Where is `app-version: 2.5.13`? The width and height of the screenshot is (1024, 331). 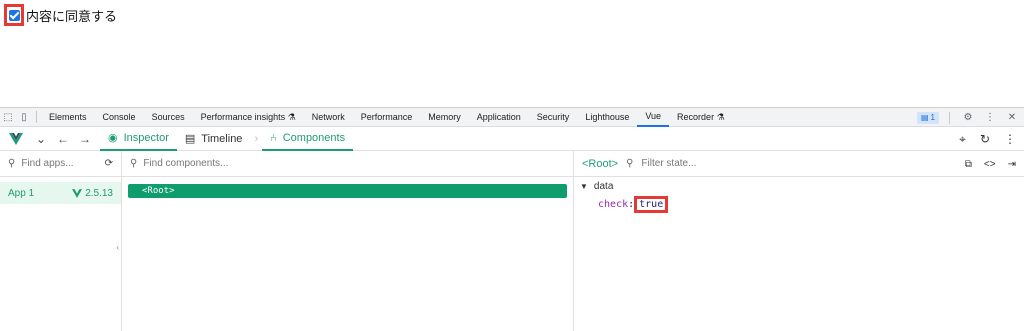 app-version: 2.5.13 is located at coordinates (99, 193).